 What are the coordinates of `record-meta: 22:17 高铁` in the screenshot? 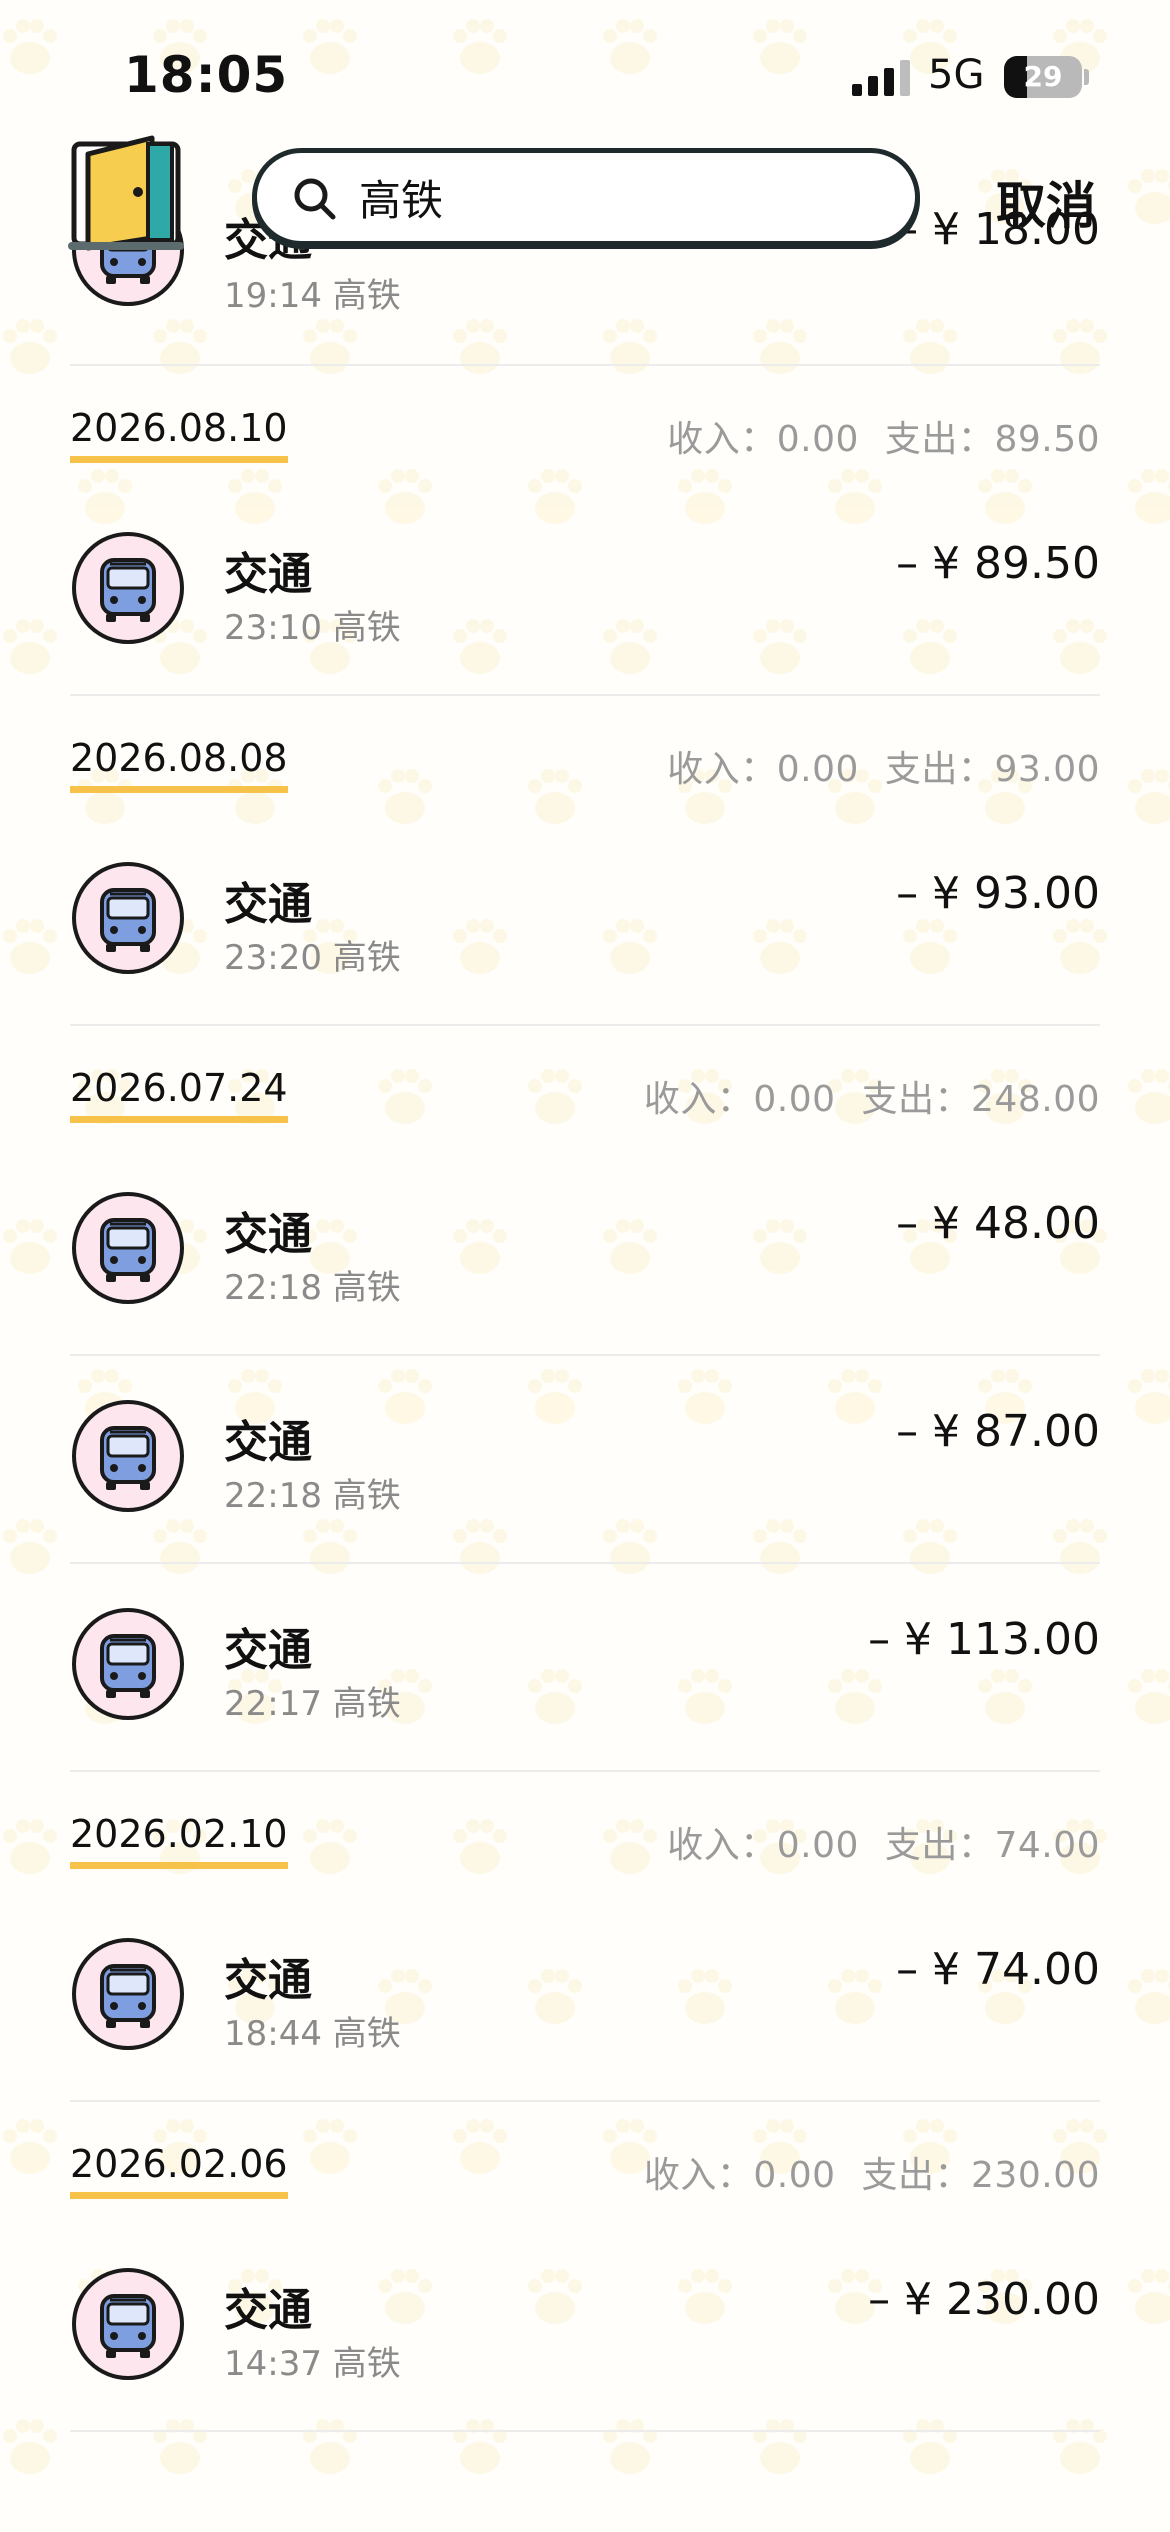 It's located at (312, 1700).